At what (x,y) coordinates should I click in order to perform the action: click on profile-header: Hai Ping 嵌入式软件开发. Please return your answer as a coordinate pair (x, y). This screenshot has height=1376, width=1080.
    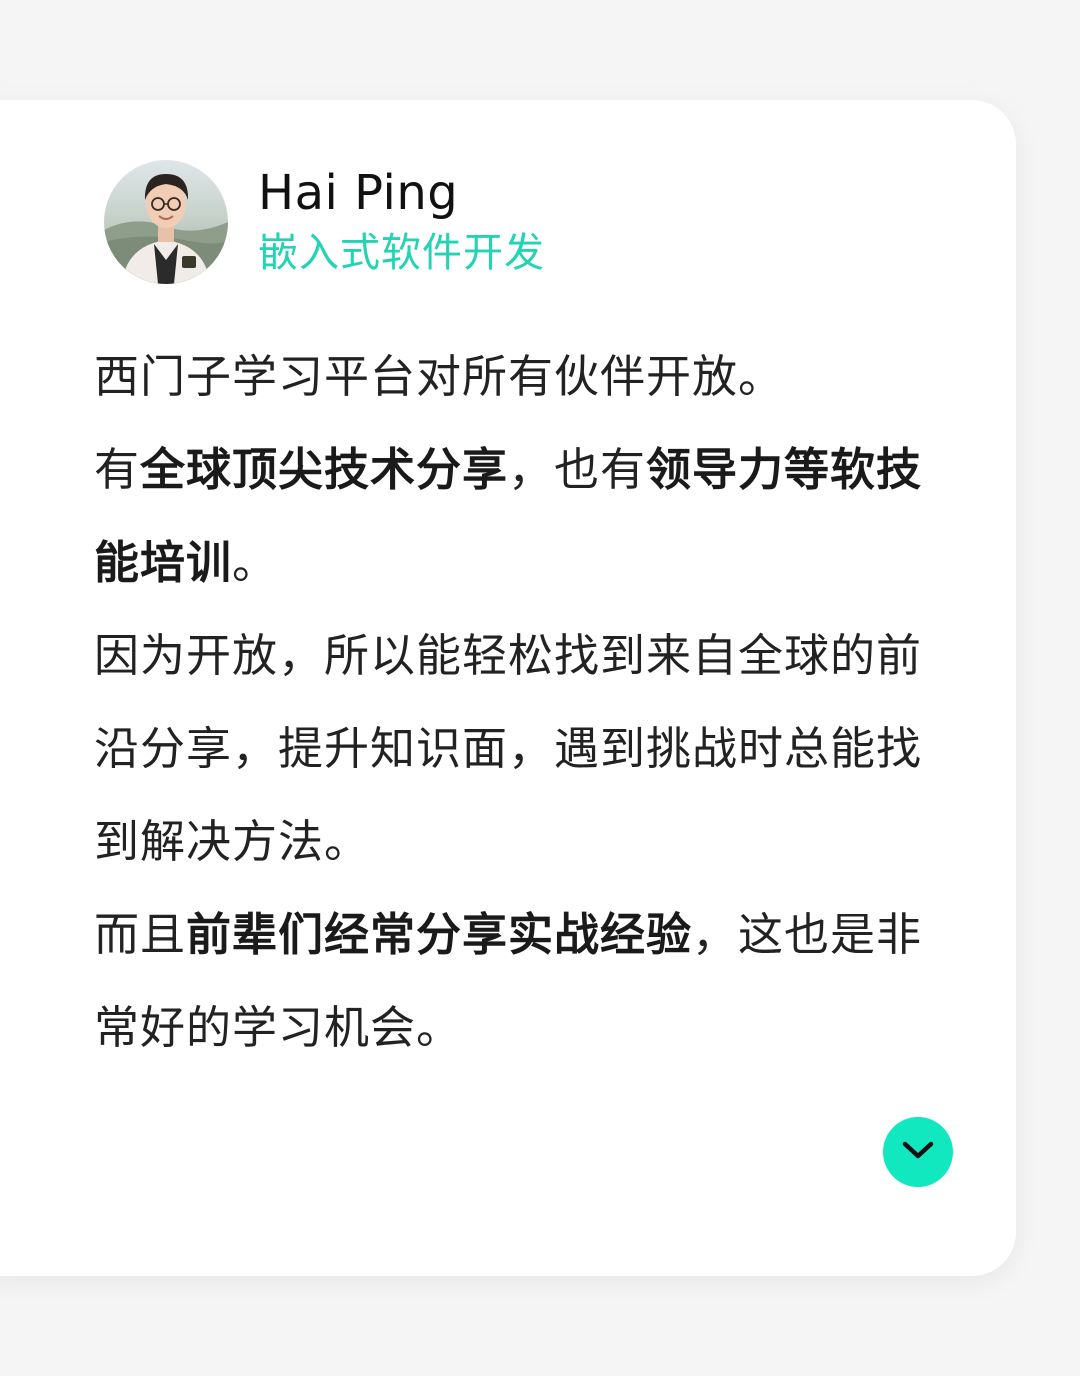
    Looking at the image, I should click on (324, 222).